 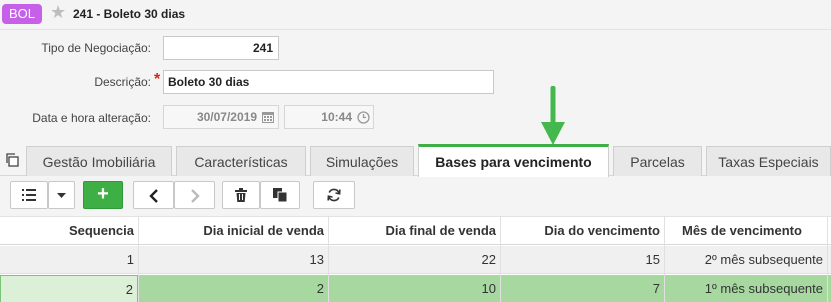 What do you see at coordinates (69, 231) in the screenshot?
I see `column-header-sequencia: Sequencia` at bounding box center [69, 231].